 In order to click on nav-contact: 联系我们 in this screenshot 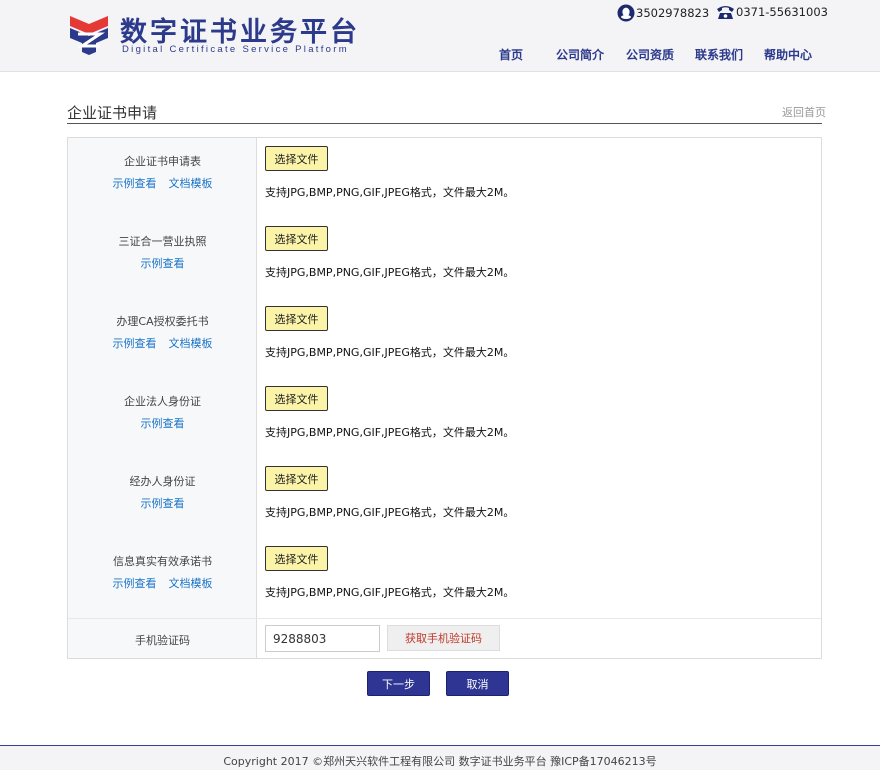, I will do `click(719, 54)`.